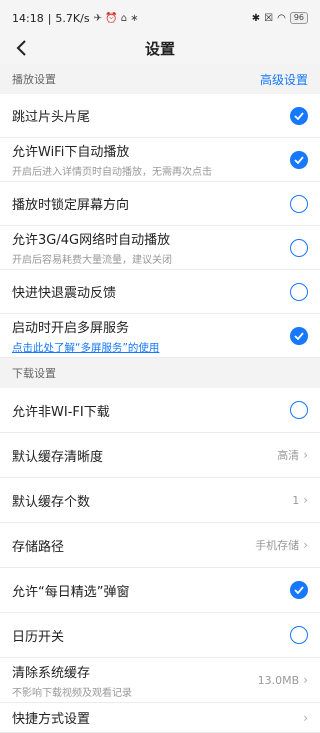 Image resolution: width=320 pixels, height=733 pixels. Describe the element at coordinates (160, 545) in the screenshot. I see `row-storage-path: 存储路径 手机存储 ›` at that location.